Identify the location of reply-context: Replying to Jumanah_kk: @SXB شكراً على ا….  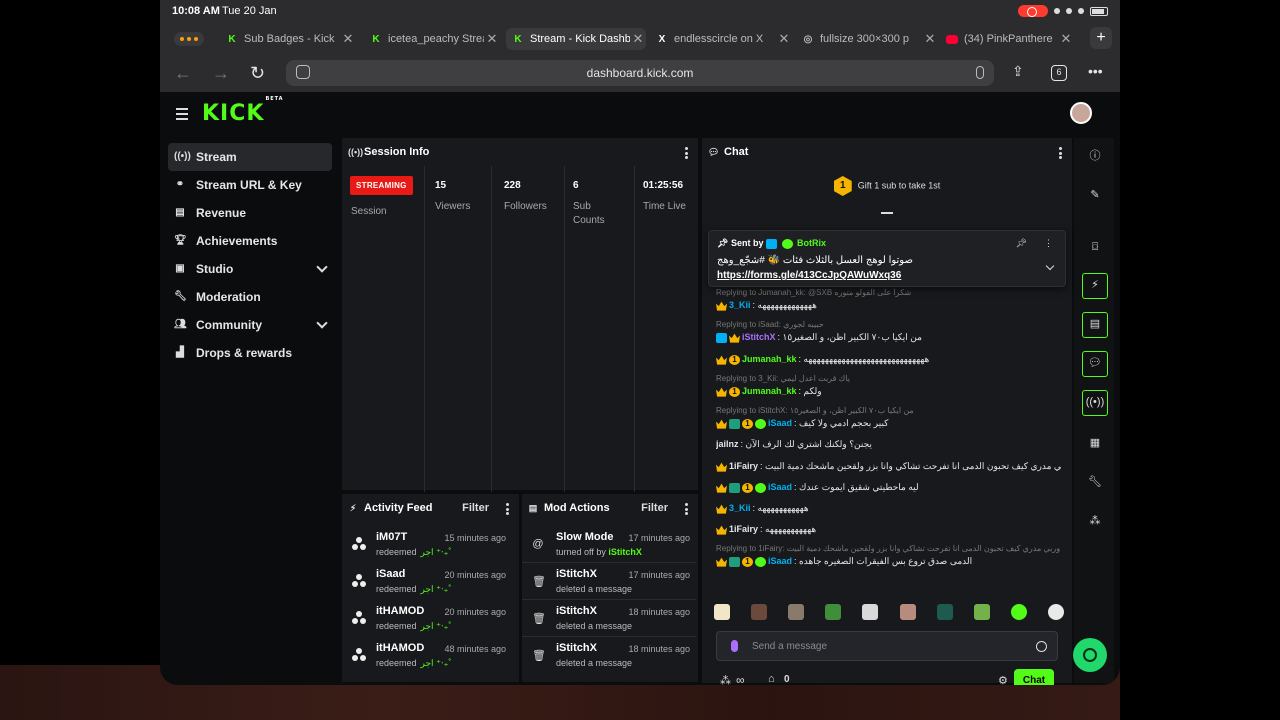
(888, 292).